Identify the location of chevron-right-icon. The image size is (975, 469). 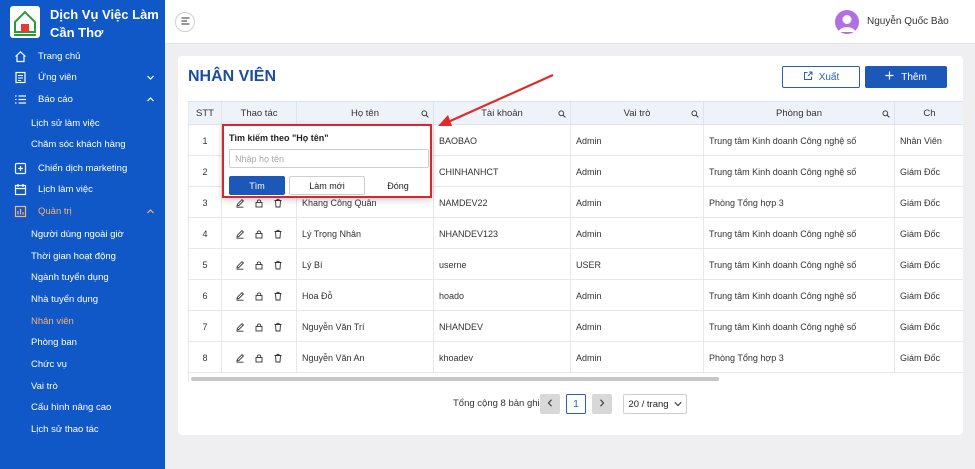
(602, 404).